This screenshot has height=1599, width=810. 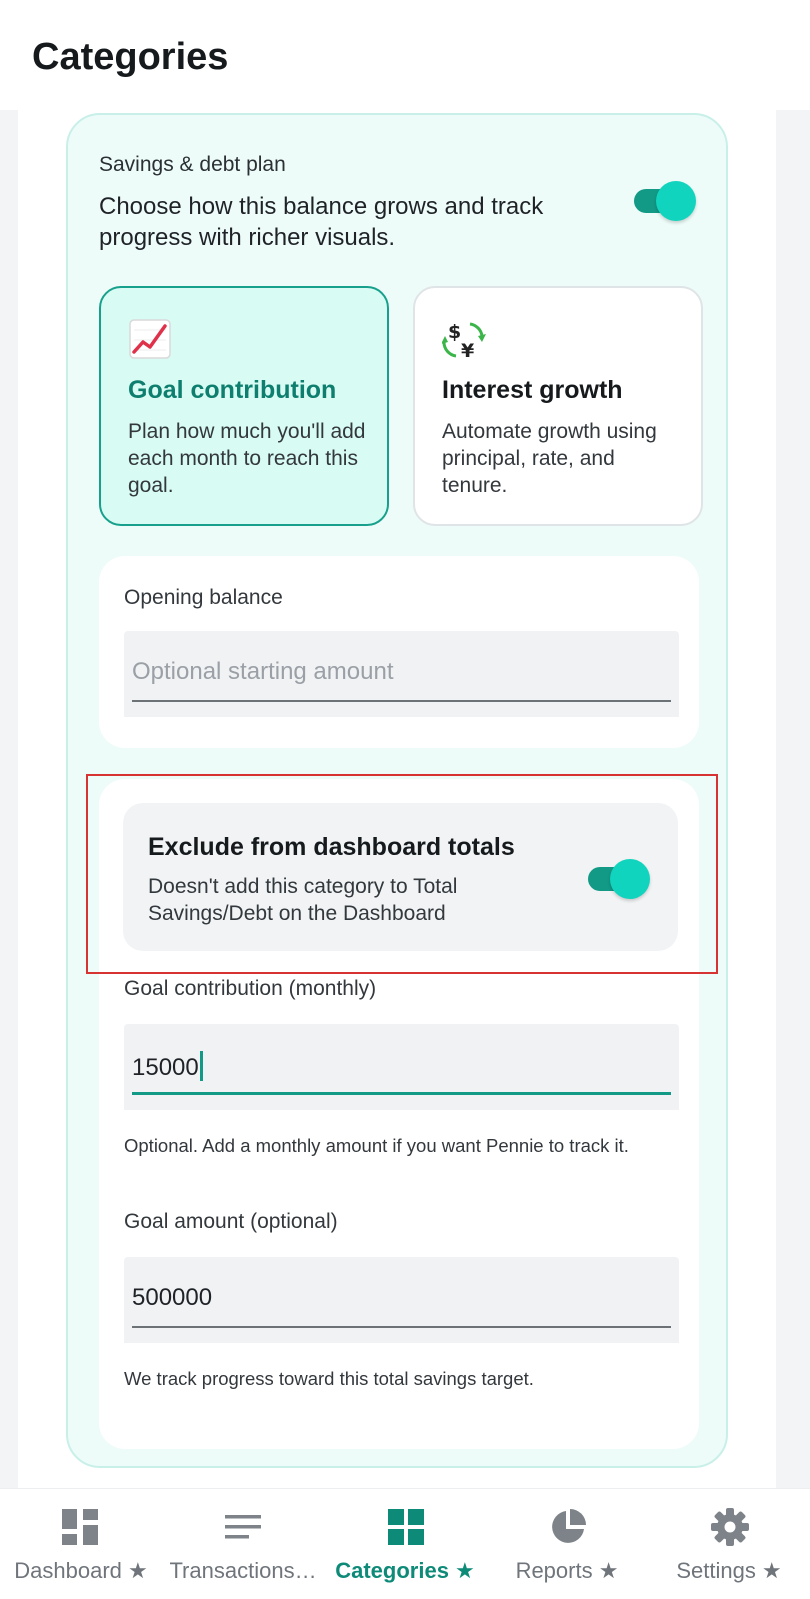 I want to click on opening-balance-underline, so click(x=401, y=701).